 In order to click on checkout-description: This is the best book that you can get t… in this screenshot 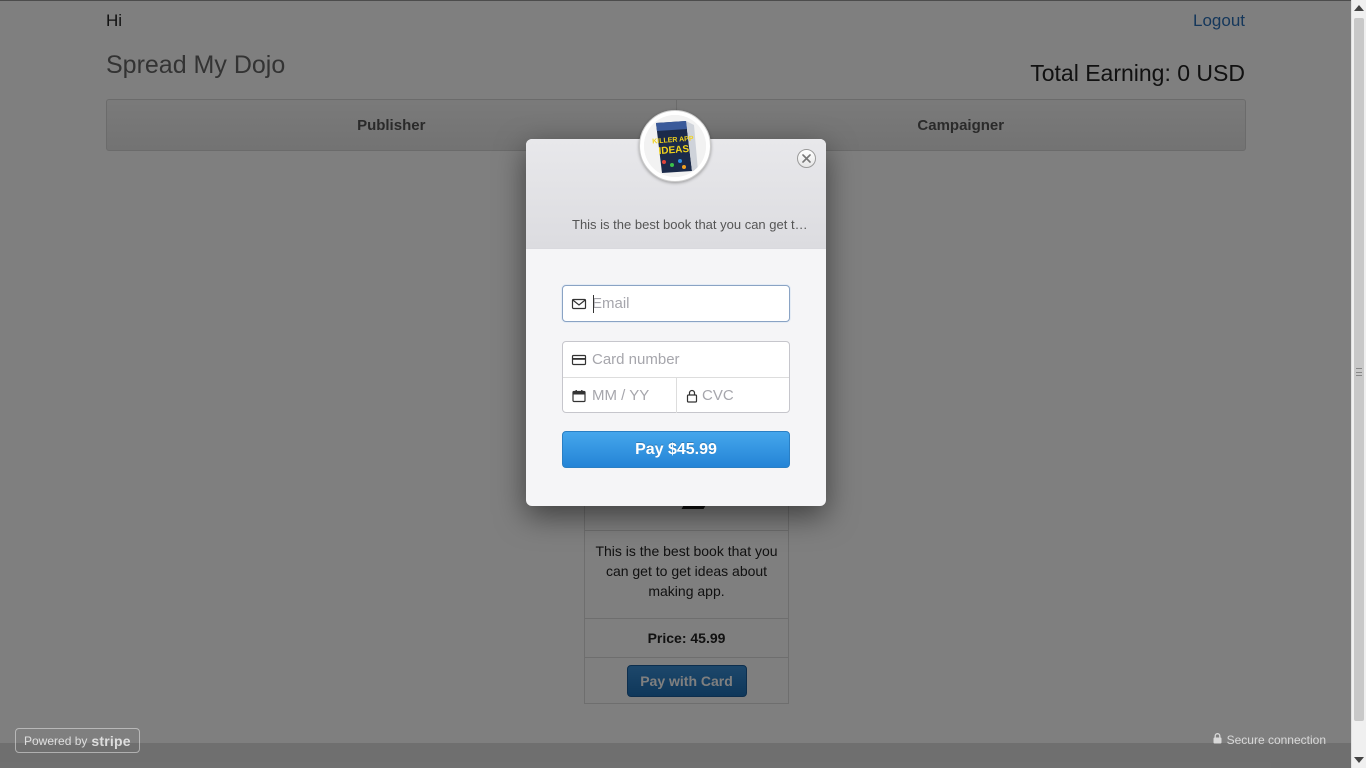, I will do `click(692, 224)`.